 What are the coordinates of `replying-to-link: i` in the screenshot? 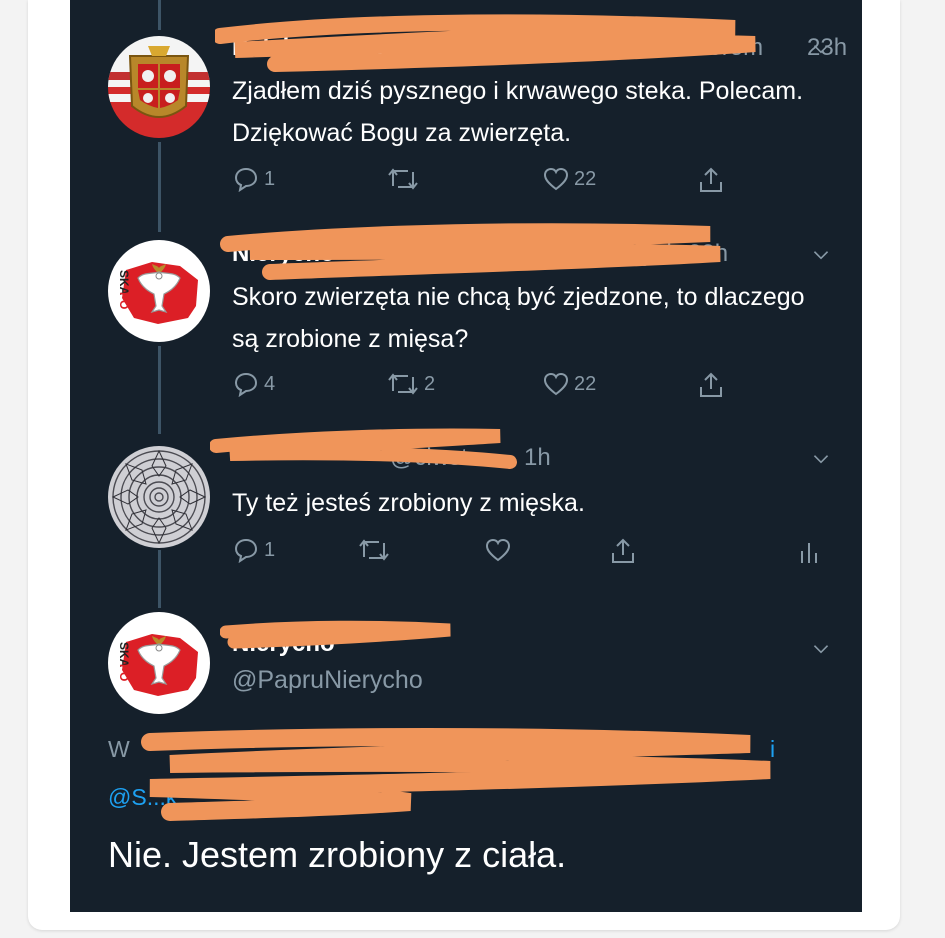 It's located at (772, 749).